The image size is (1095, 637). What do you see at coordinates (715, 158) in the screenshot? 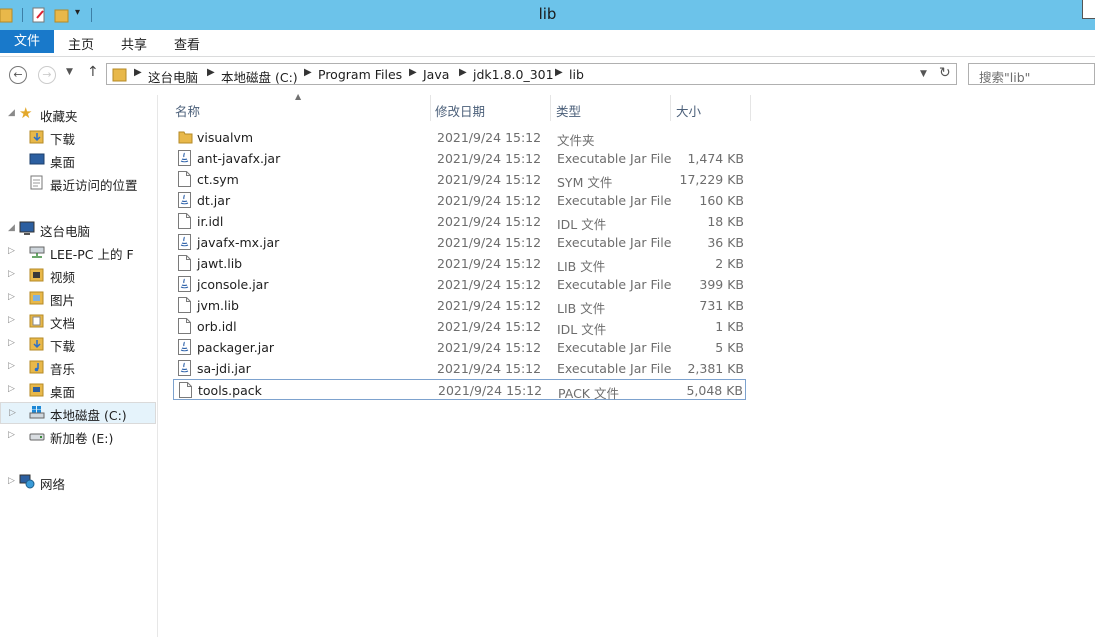
I see `file-size: 1,474 KB` at bounding box center [715, 158].